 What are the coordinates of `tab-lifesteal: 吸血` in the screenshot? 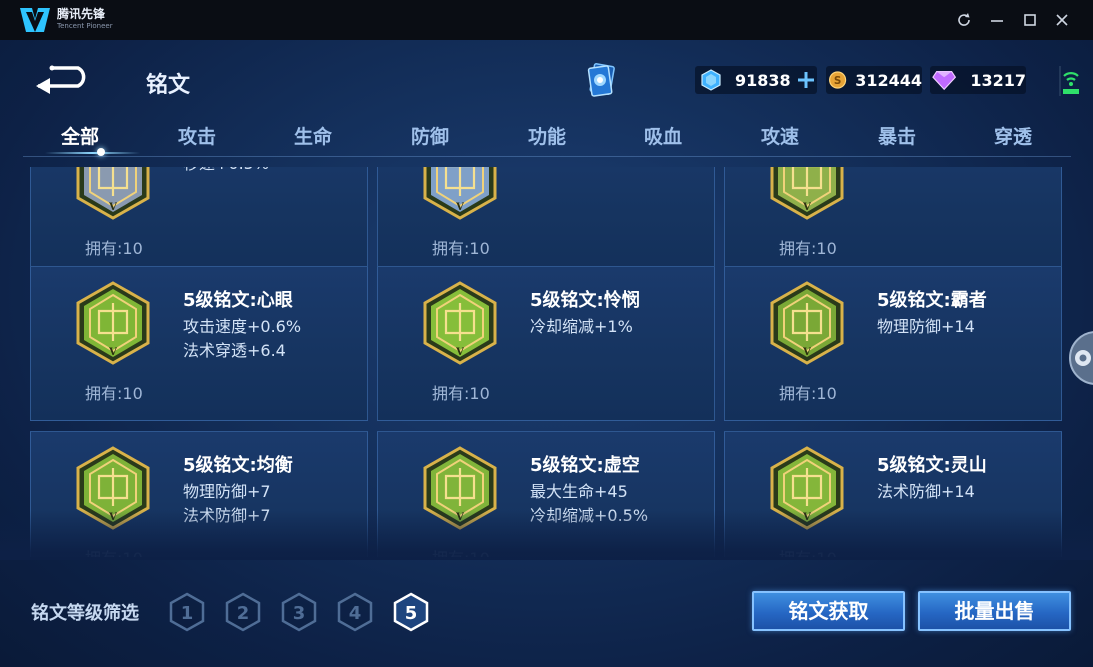 It's located at (663, 135).